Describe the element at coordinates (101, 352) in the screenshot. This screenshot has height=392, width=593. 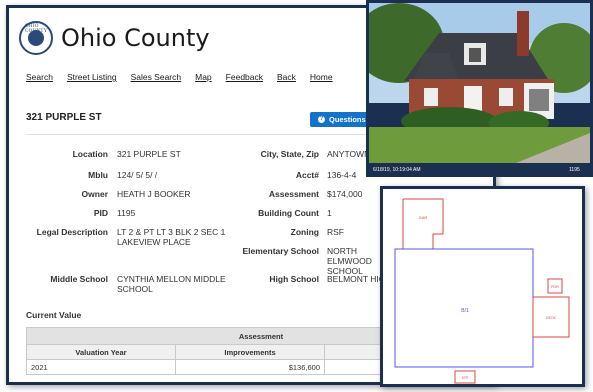
I see `col-valuation-year: Valuation Year` at that location.